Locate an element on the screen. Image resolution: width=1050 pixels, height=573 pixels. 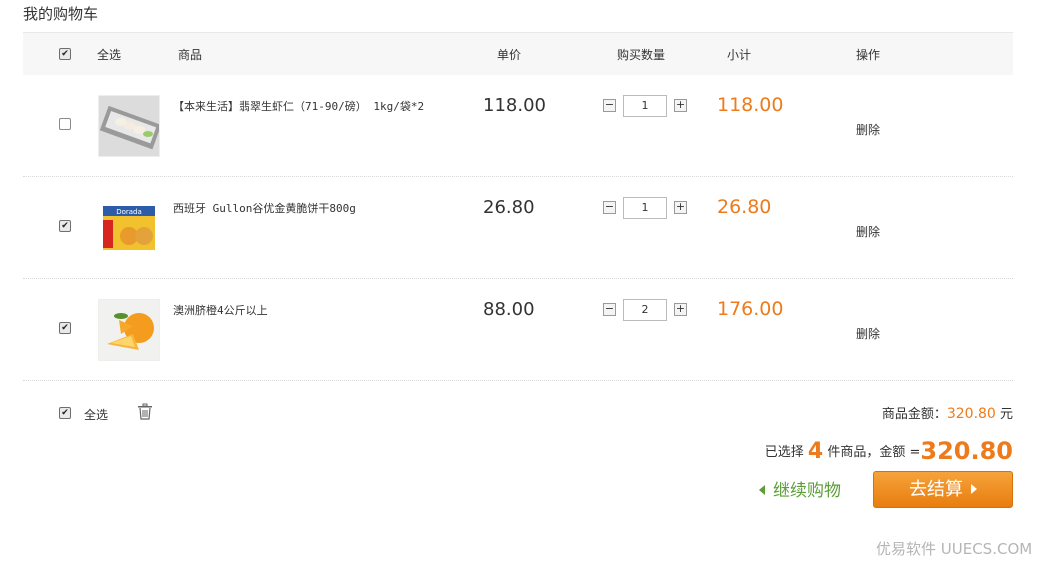
selected-count: 4 is located at coordinates (815, 451).